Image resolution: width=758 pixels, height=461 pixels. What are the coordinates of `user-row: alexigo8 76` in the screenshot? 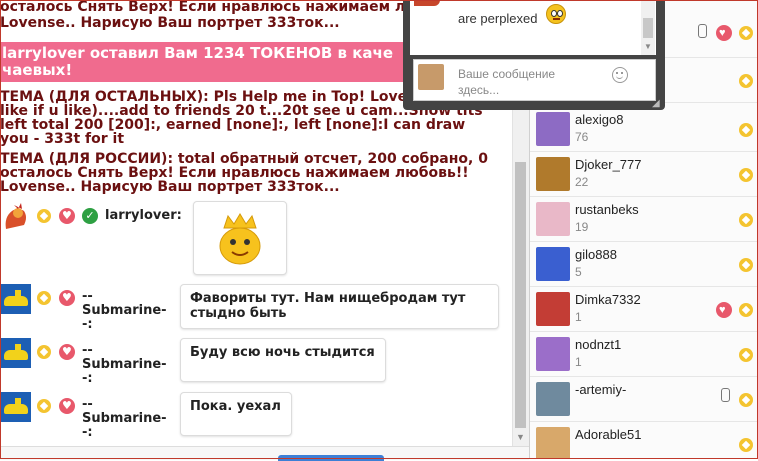 It's located at (644, 129).